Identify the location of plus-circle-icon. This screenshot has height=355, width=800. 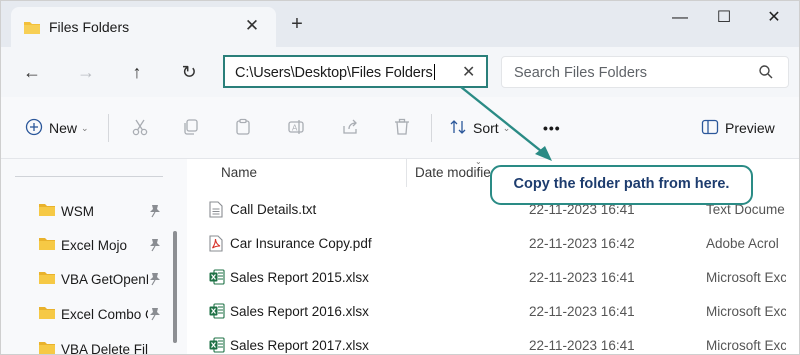
(34, 128).